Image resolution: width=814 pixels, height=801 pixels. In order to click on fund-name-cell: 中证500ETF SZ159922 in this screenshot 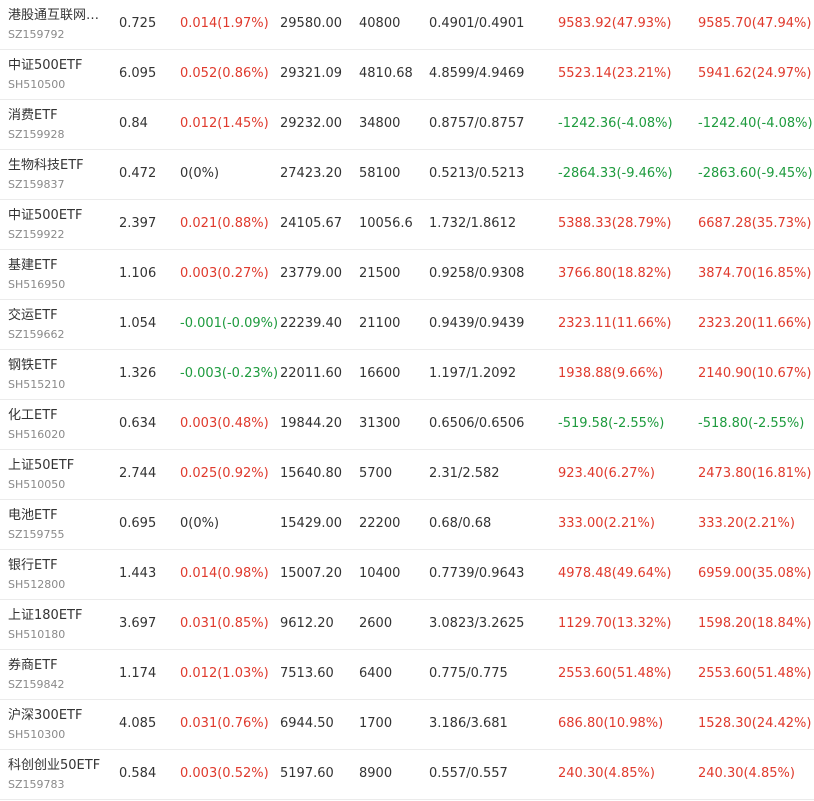, I will do `click(59, 225)`.